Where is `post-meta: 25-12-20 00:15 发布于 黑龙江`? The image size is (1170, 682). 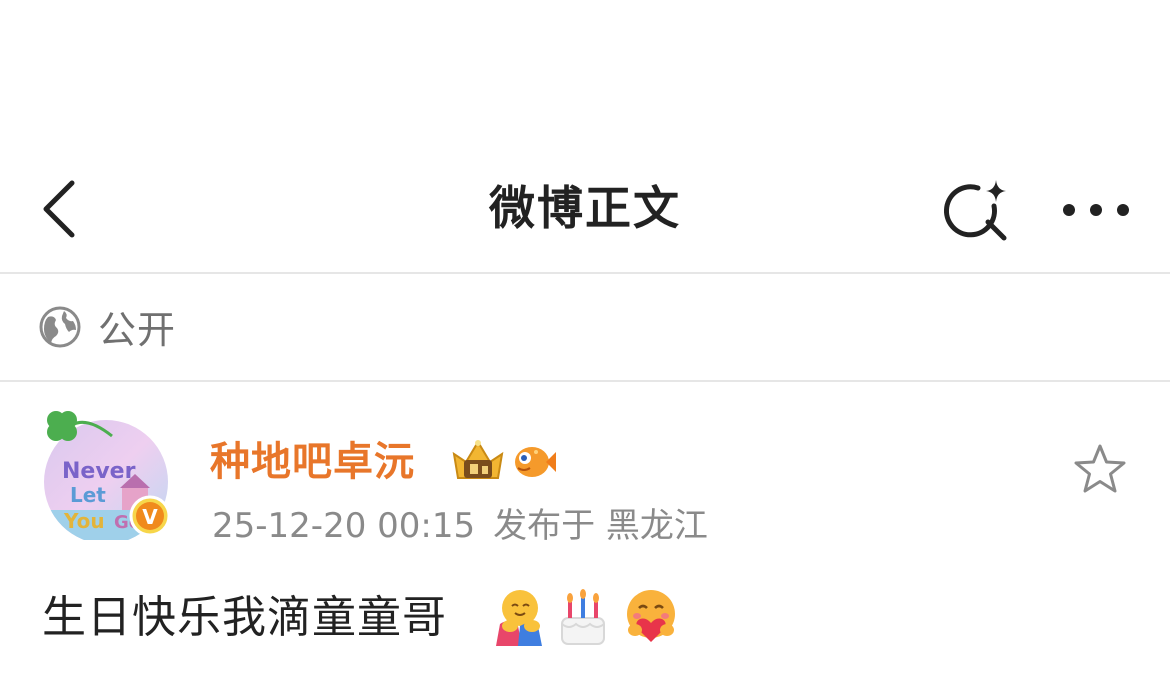 post-meta: 25-12-20 00:15 发布于 黑龙江 is located at coordinates (460, 526).